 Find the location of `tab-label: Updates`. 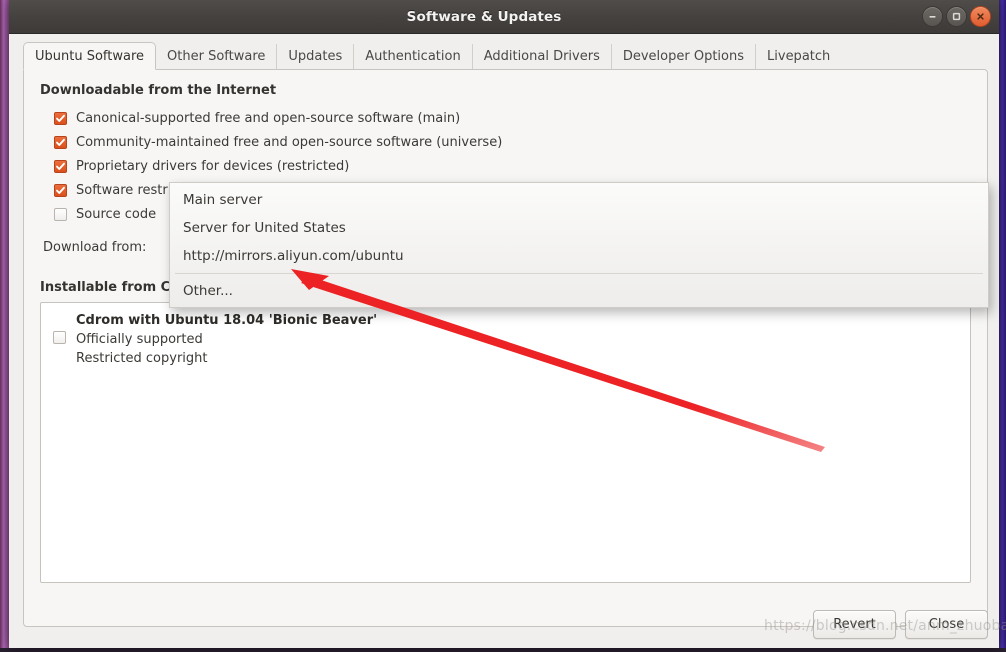

tab-label: Updates is located at coordinates (315, 56).